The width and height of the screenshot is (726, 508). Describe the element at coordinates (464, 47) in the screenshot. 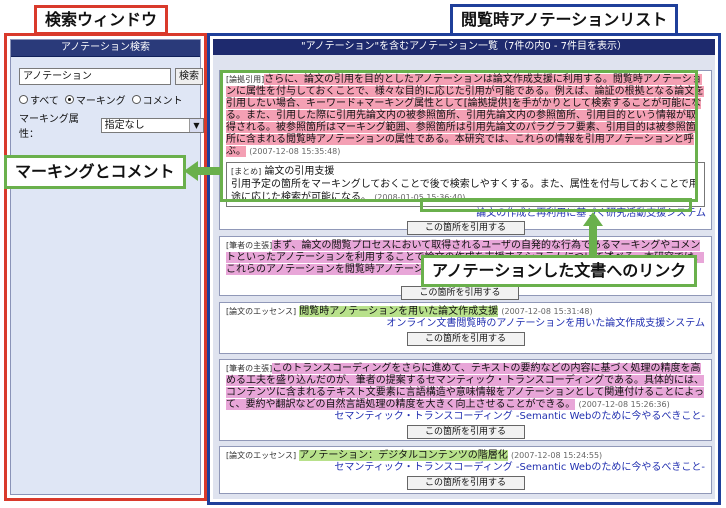

I see `list-header: "アノテーション"を含むアノテーション一覧（7件の内0 - 7件目を表示）` at that location.